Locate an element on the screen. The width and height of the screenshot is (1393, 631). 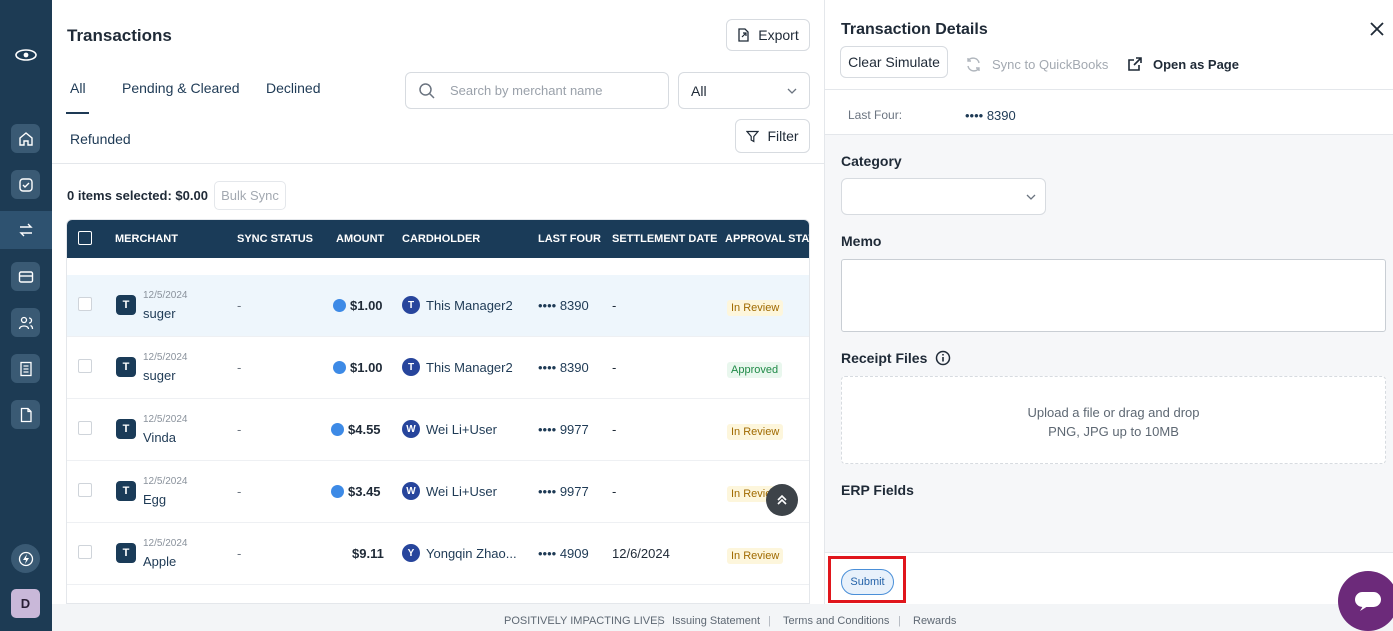
export-button: Export is located at coordinates (768, 35).